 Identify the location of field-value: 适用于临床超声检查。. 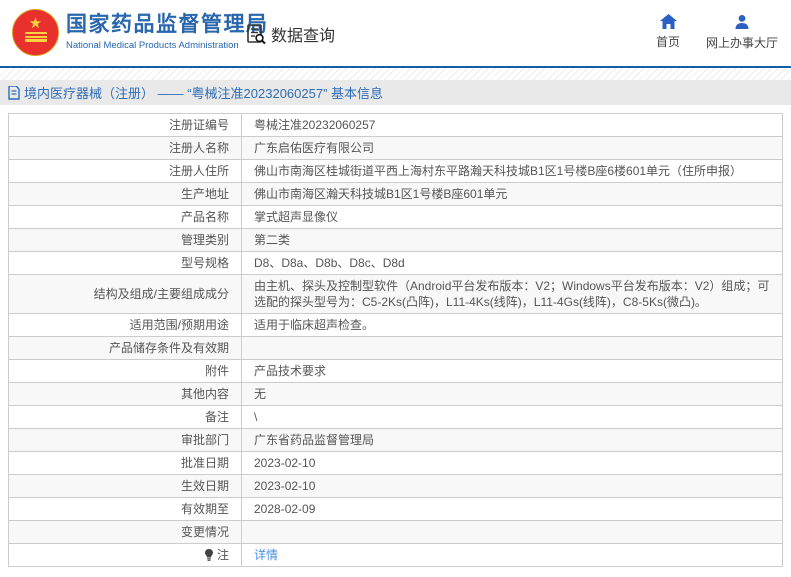
(512, 325).